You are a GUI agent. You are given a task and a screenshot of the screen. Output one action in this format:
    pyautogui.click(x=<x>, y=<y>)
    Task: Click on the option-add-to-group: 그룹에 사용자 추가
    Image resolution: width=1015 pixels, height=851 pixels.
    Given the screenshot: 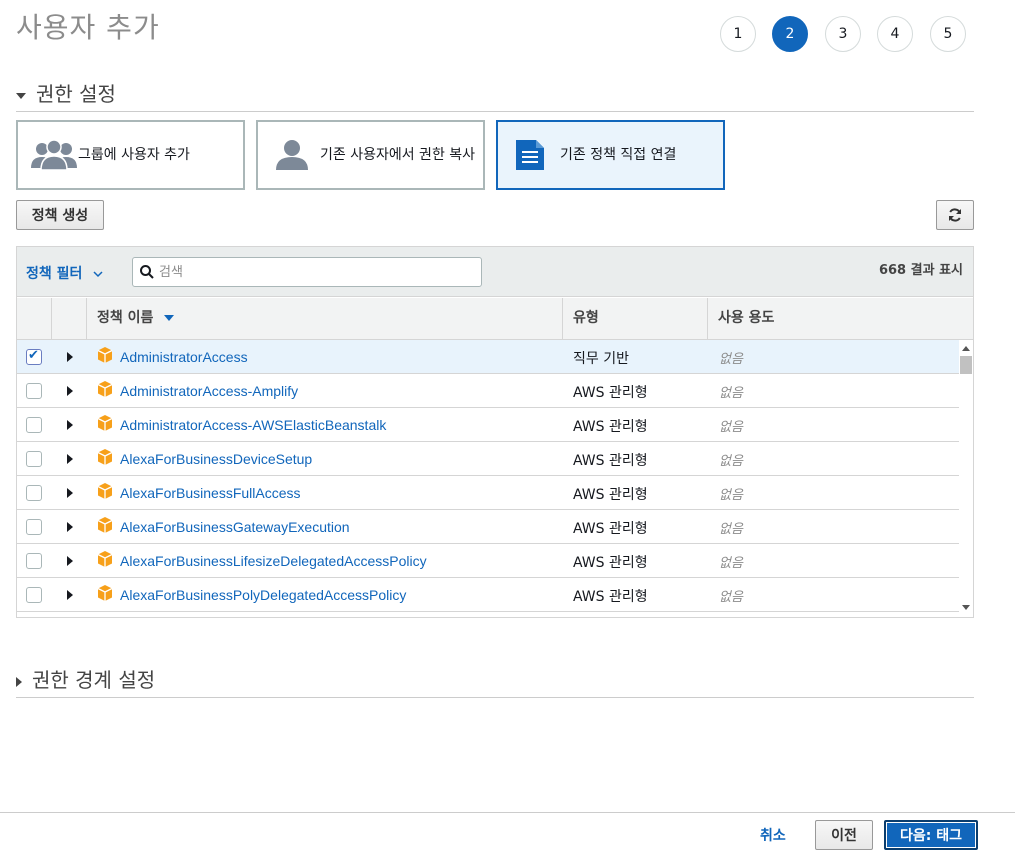 What is the action you would take?
    pyautogui.click(x=130, y=155)
    